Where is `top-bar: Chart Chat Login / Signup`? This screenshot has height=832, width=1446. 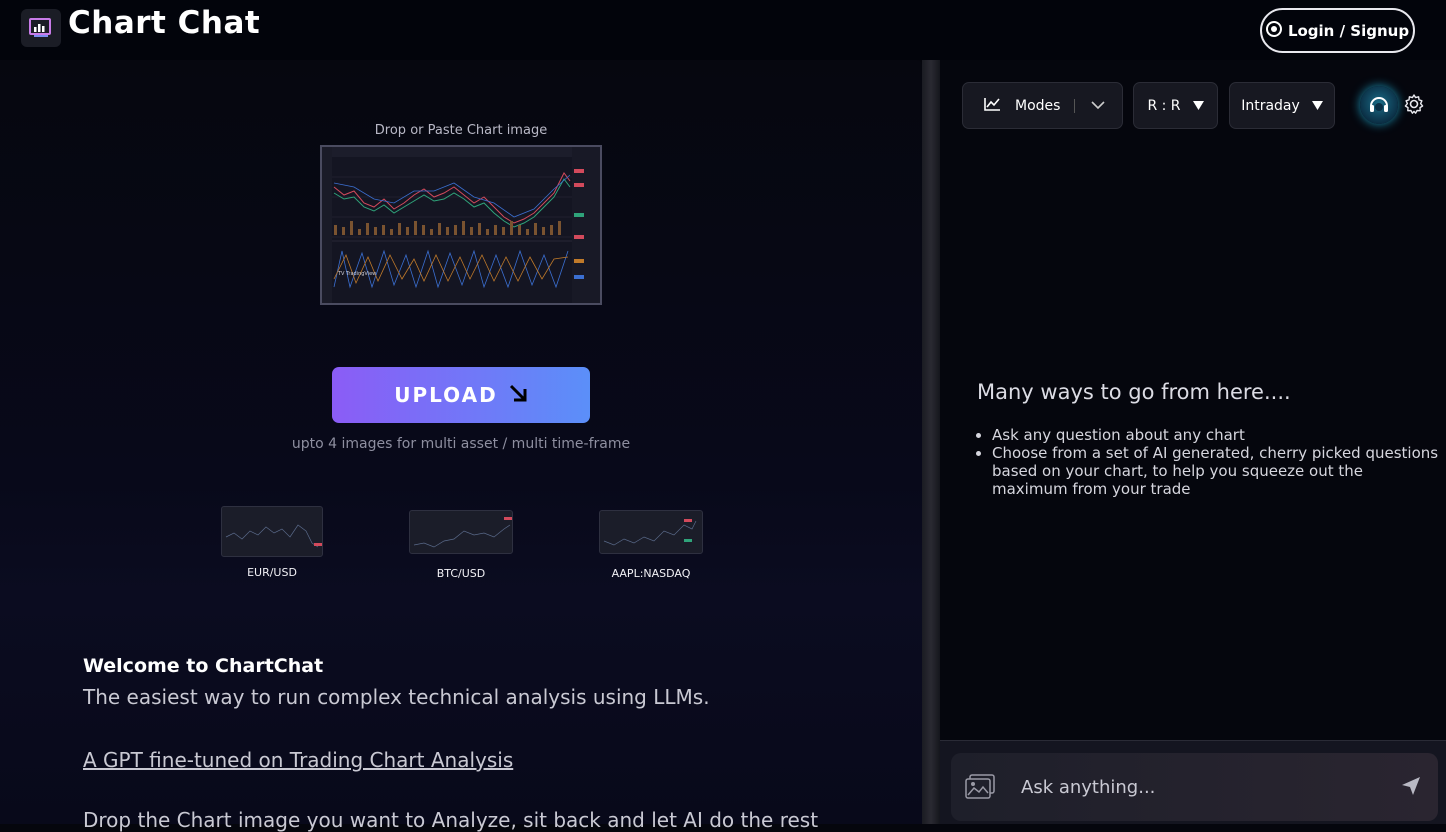
top-bar: Chart Chat Login / Signup is located at coordinates (723, 30).